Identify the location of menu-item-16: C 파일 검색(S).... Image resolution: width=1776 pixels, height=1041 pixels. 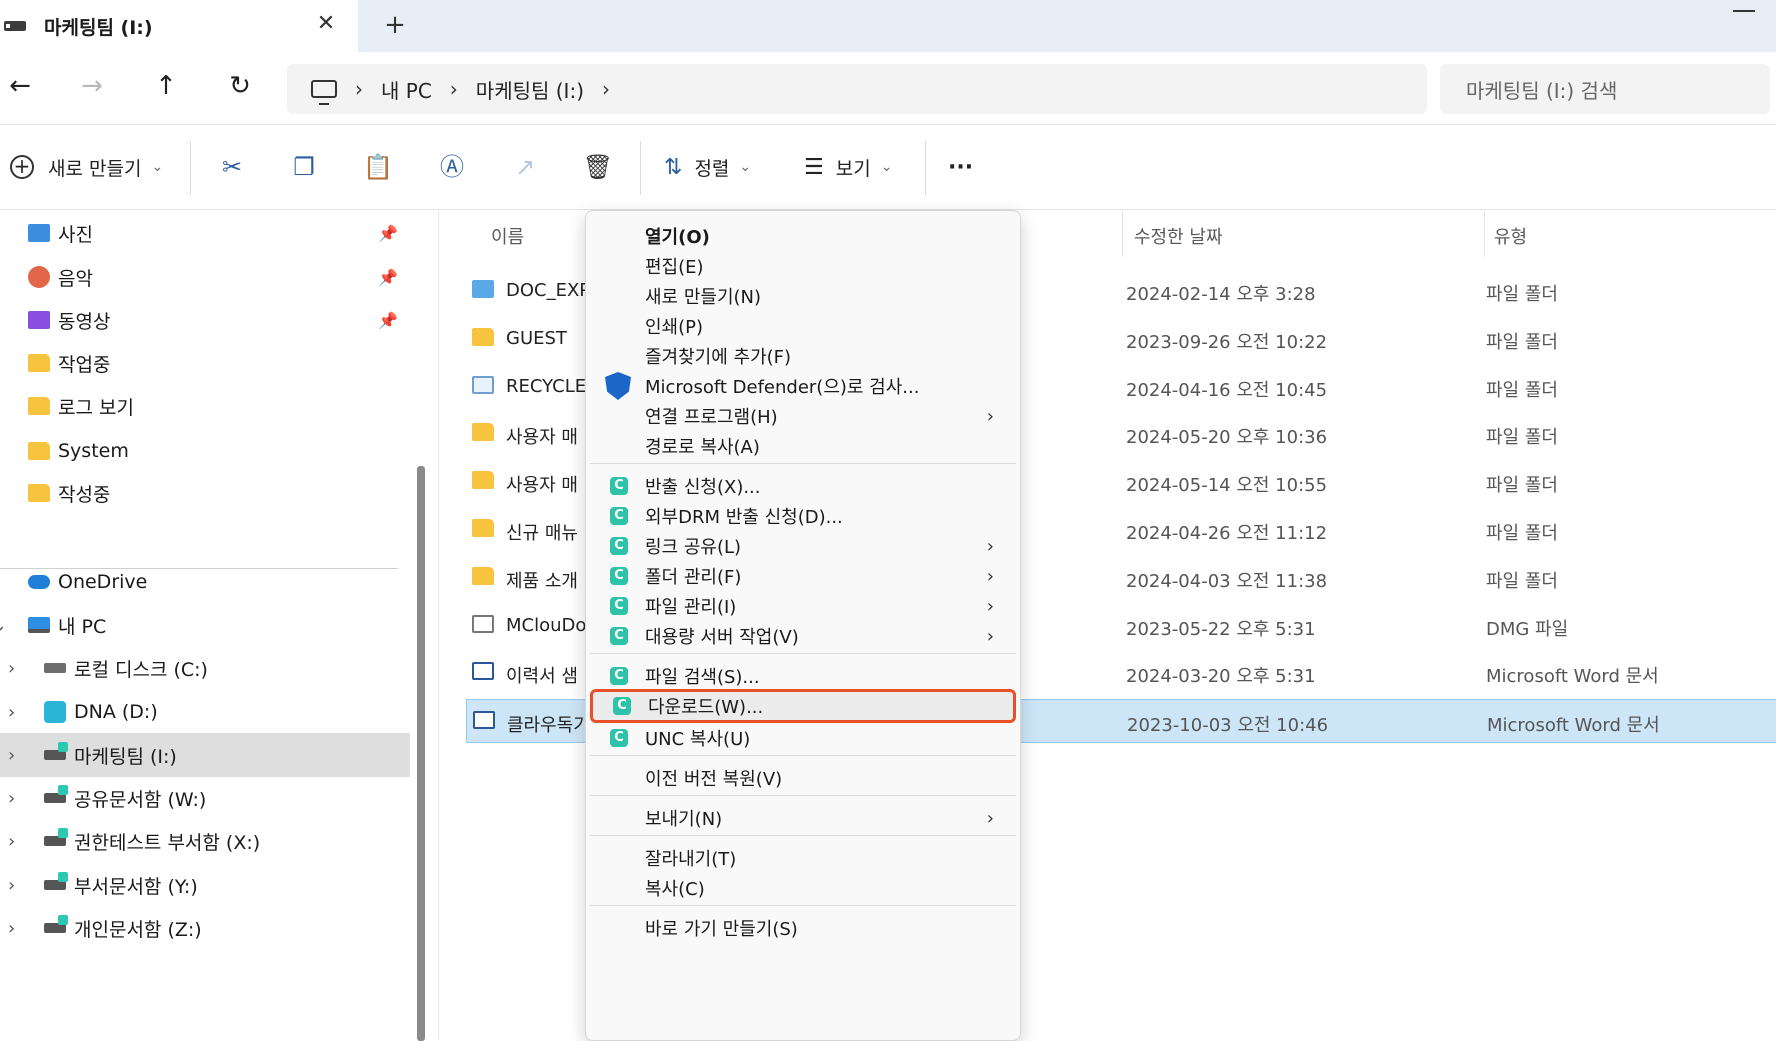
(803, 676).